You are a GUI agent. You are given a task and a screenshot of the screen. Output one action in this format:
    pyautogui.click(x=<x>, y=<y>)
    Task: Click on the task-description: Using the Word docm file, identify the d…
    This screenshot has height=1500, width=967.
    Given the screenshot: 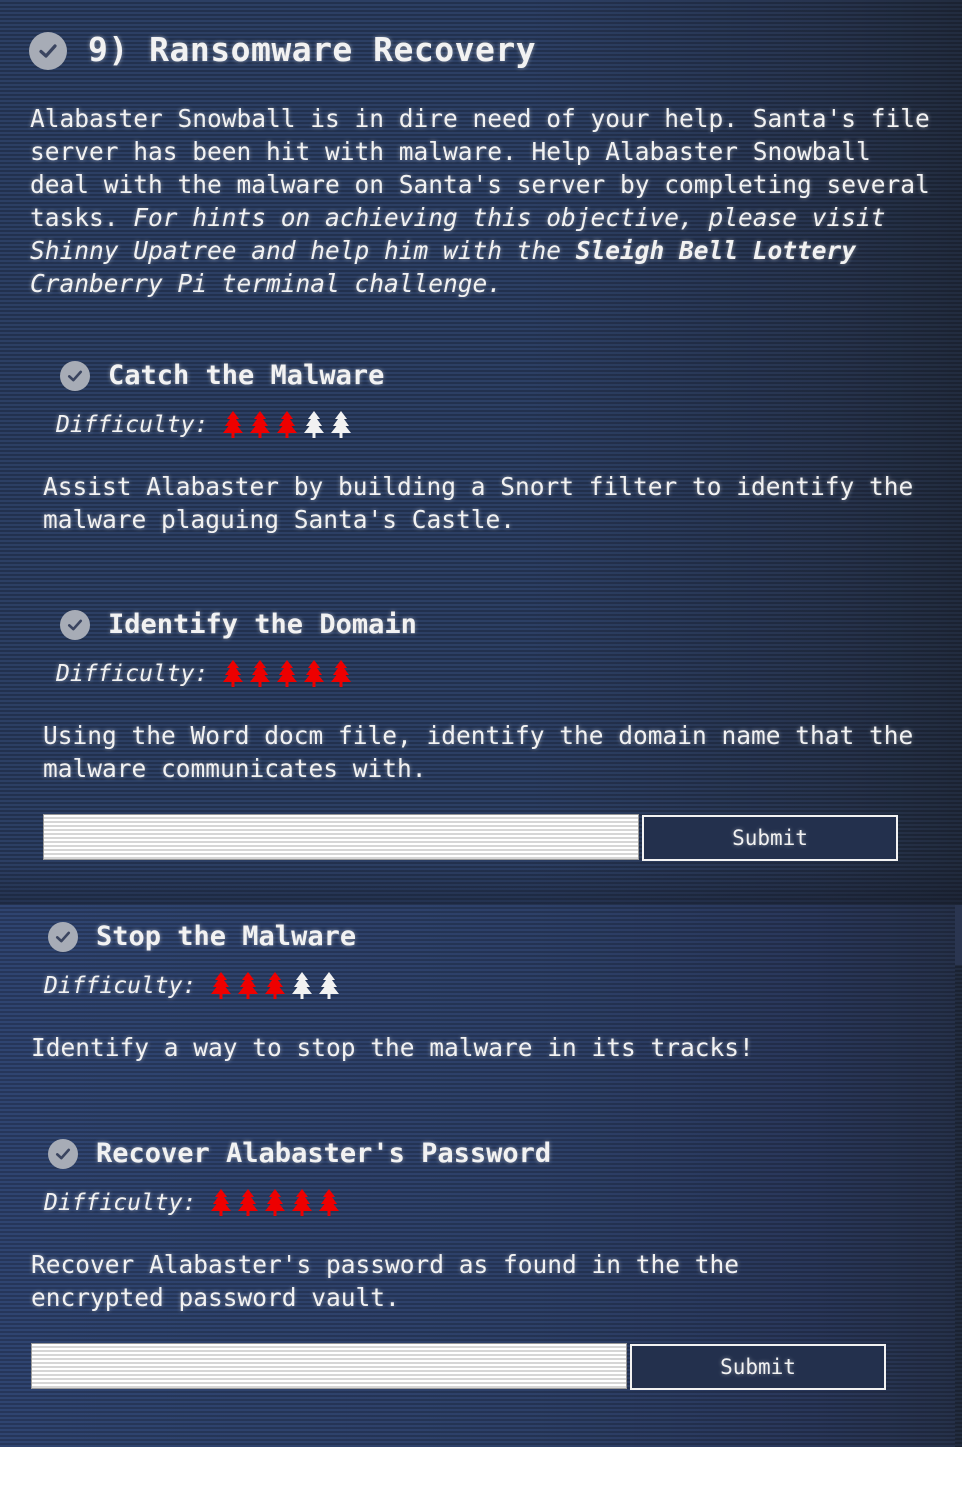 What is the action you would take?
    pyautogui.click(x=478, y=752)
    